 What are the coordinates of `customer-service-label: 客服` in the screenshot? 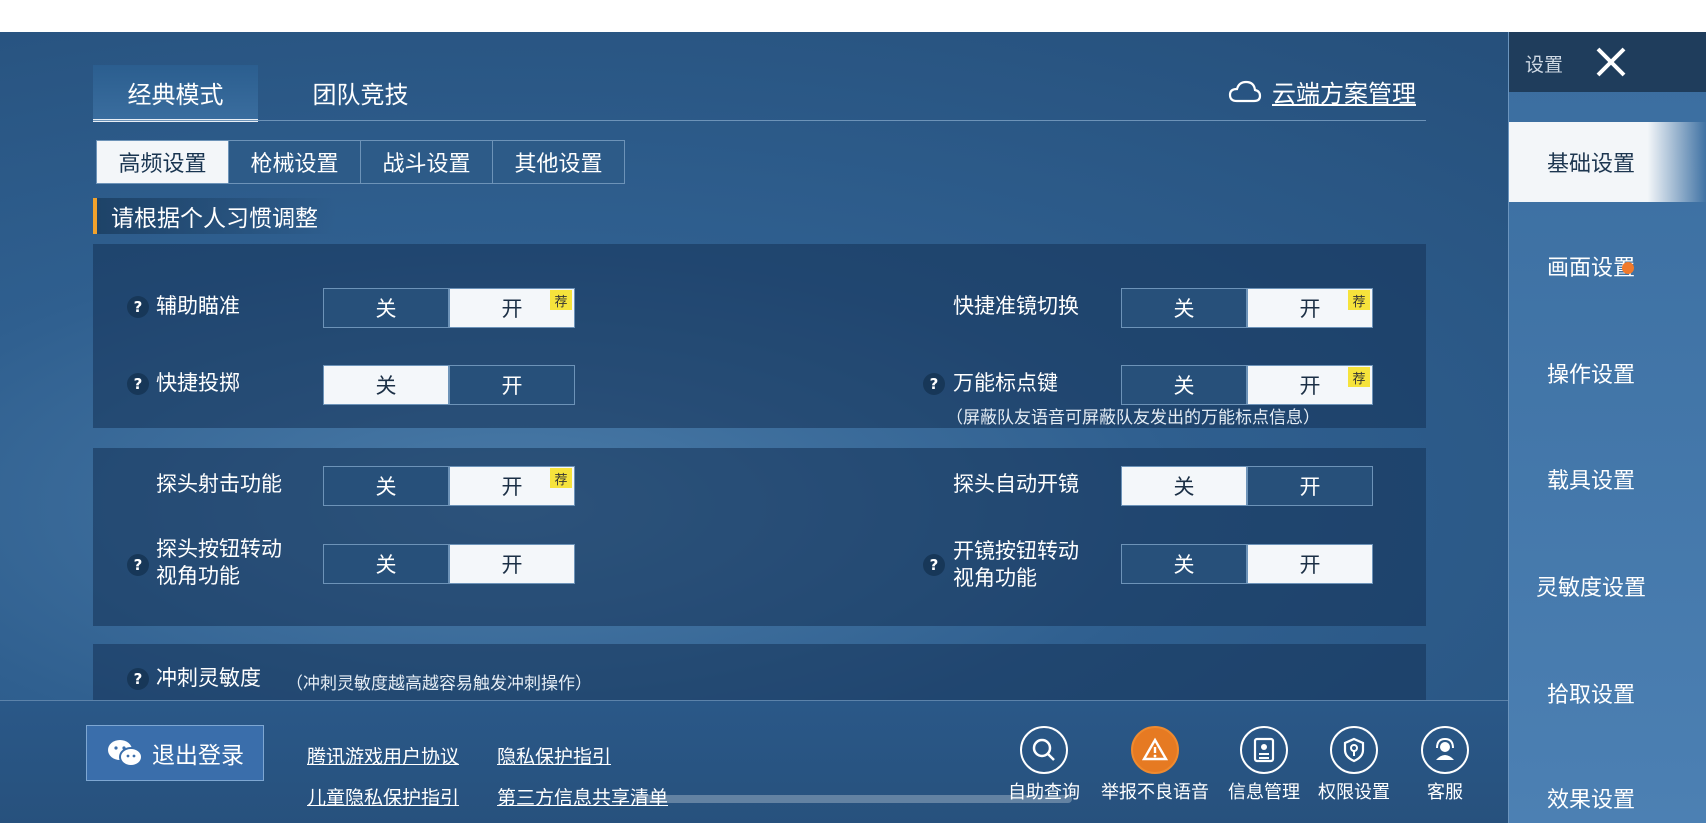 It's located at (1445, 792).